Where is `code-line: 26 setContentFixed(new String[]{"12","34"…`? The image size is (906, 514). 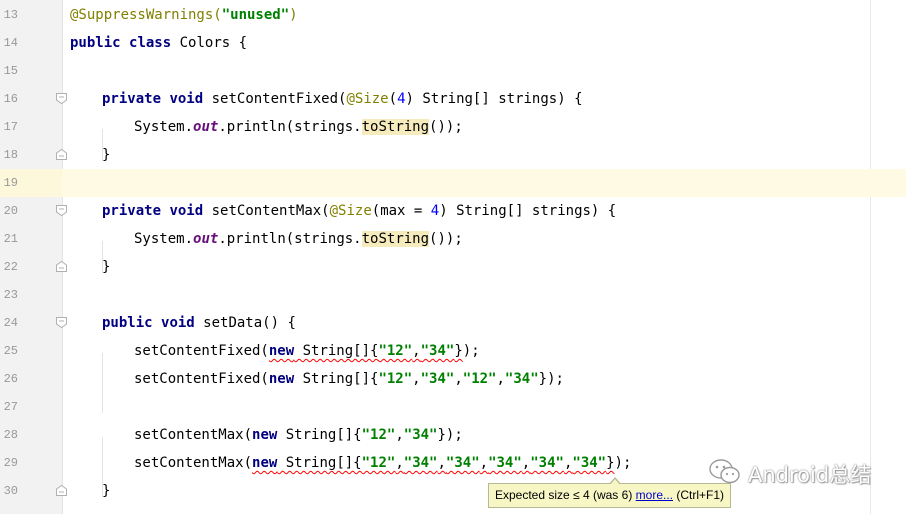 code-line: 26 setContentFixed(new String[]{"12","34"… is located at coordinates (453, 389).